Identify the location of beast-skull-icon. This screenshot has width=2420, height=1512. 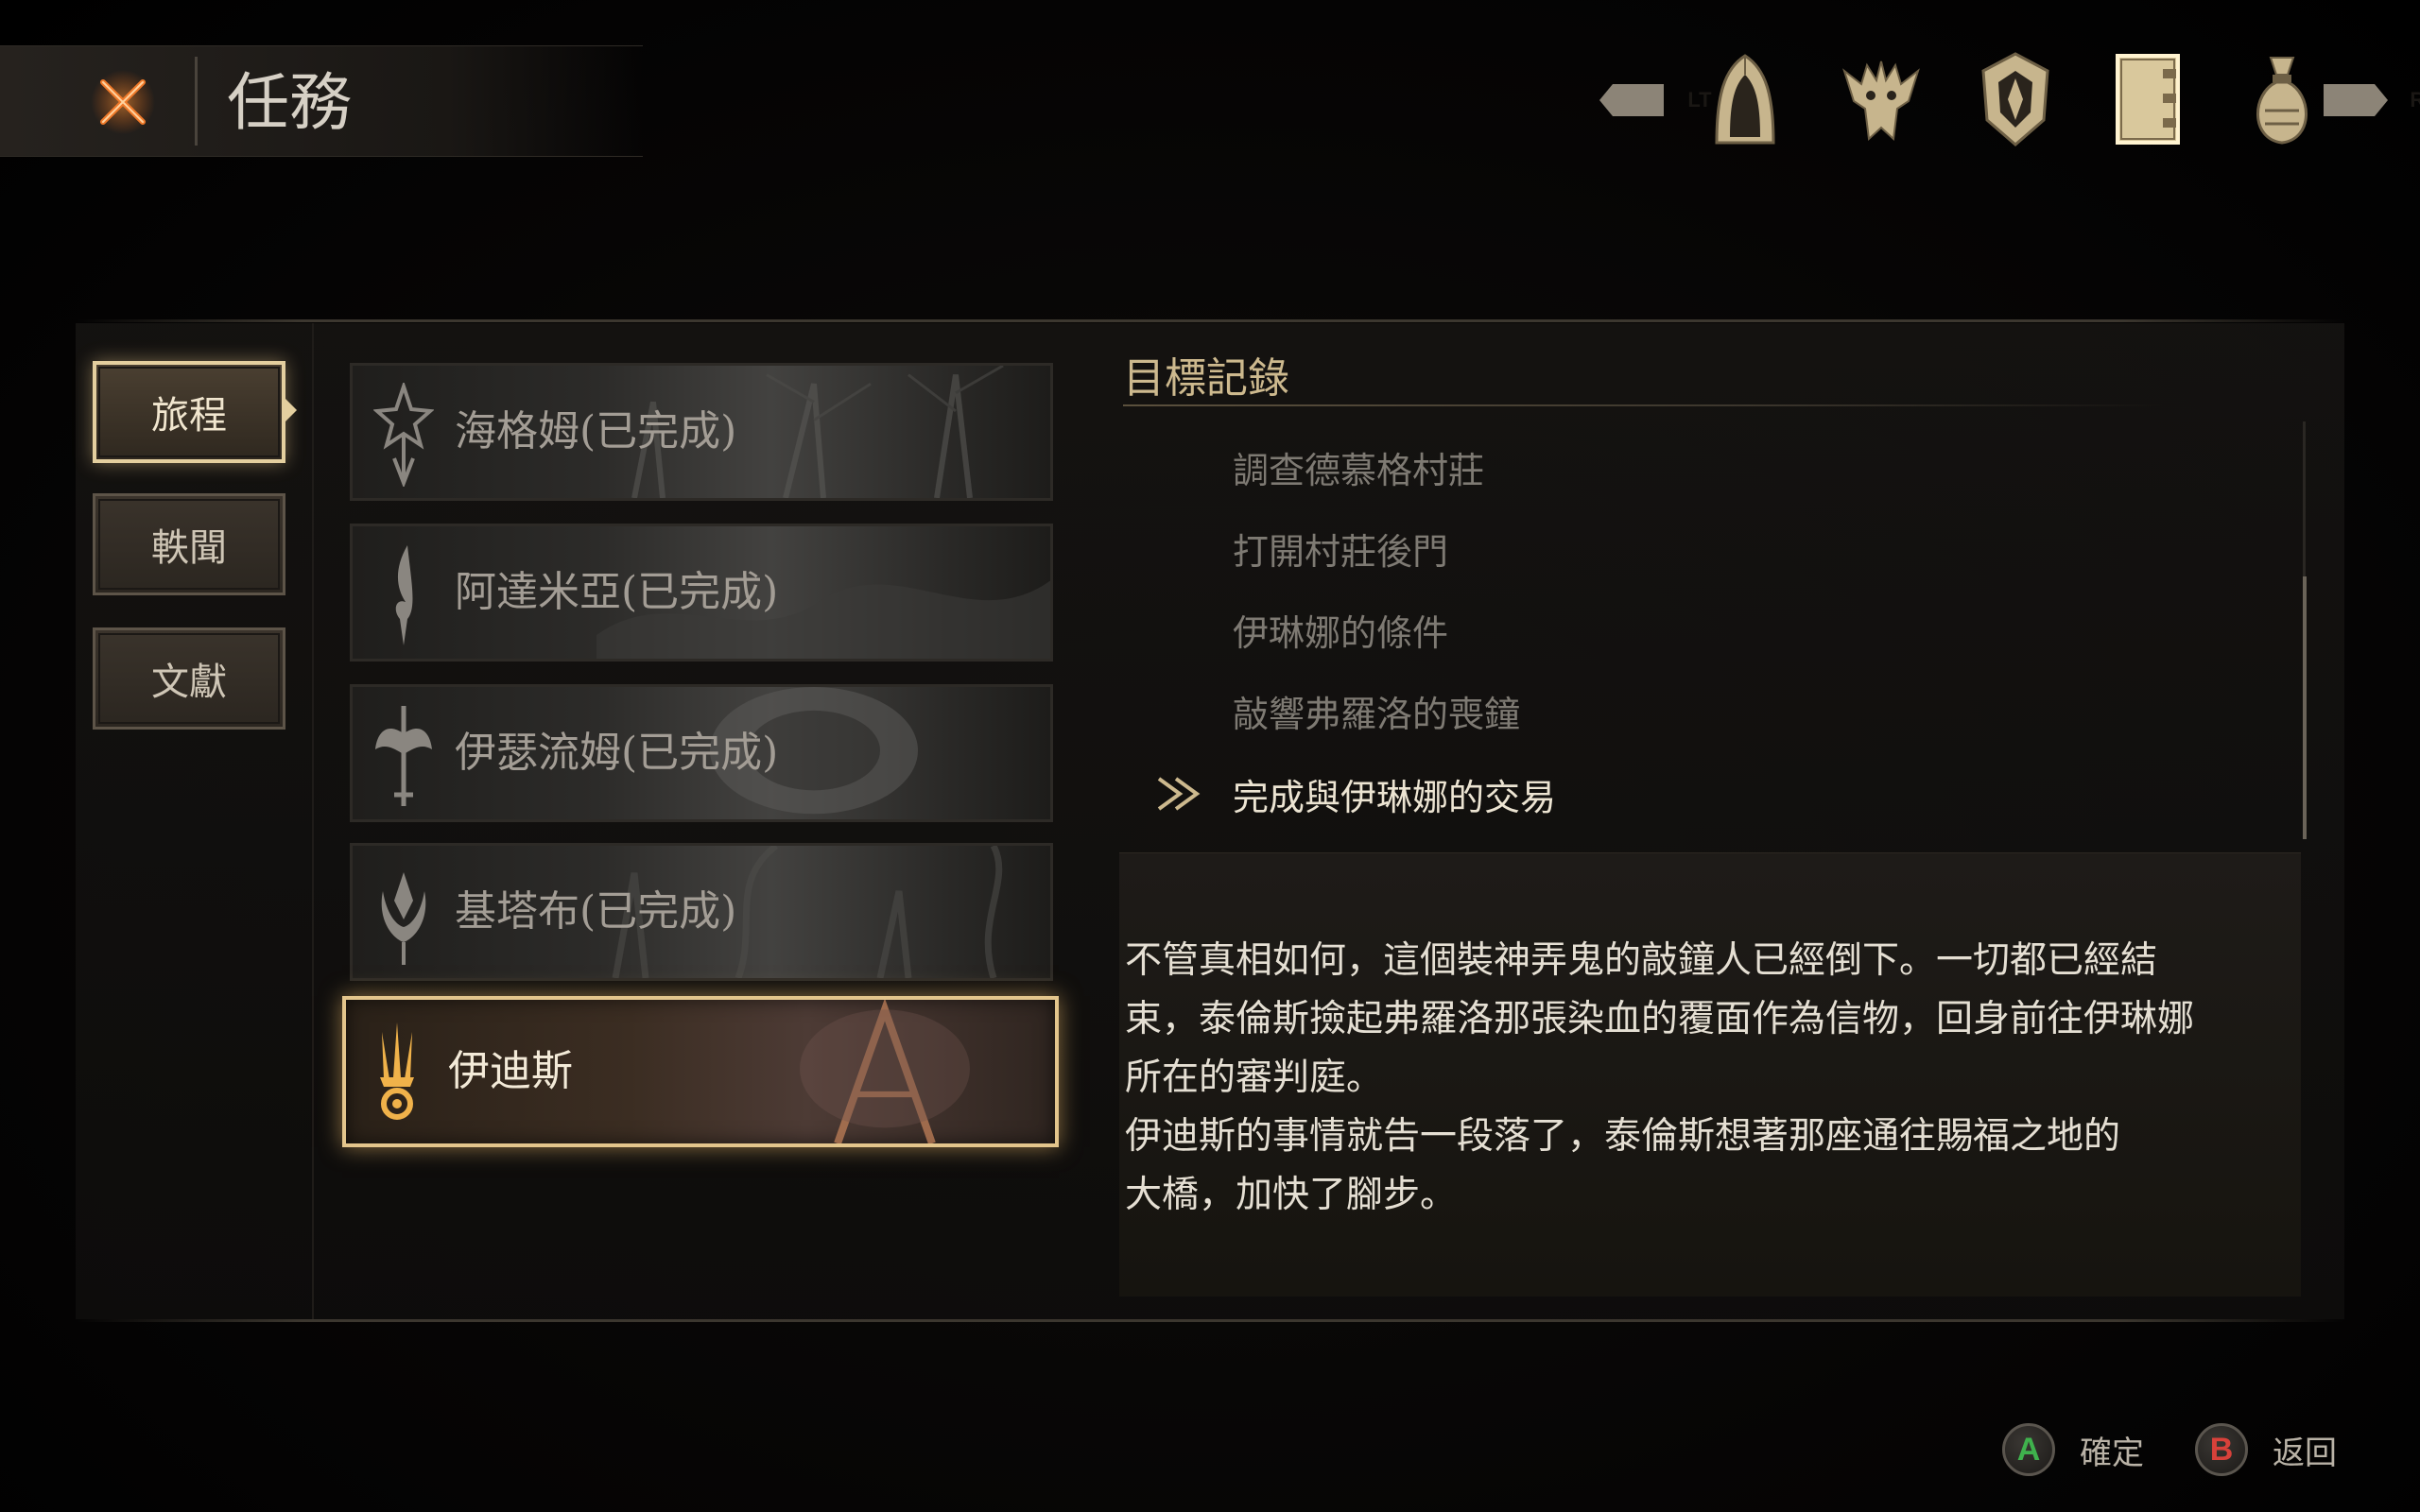
(1881, 101).